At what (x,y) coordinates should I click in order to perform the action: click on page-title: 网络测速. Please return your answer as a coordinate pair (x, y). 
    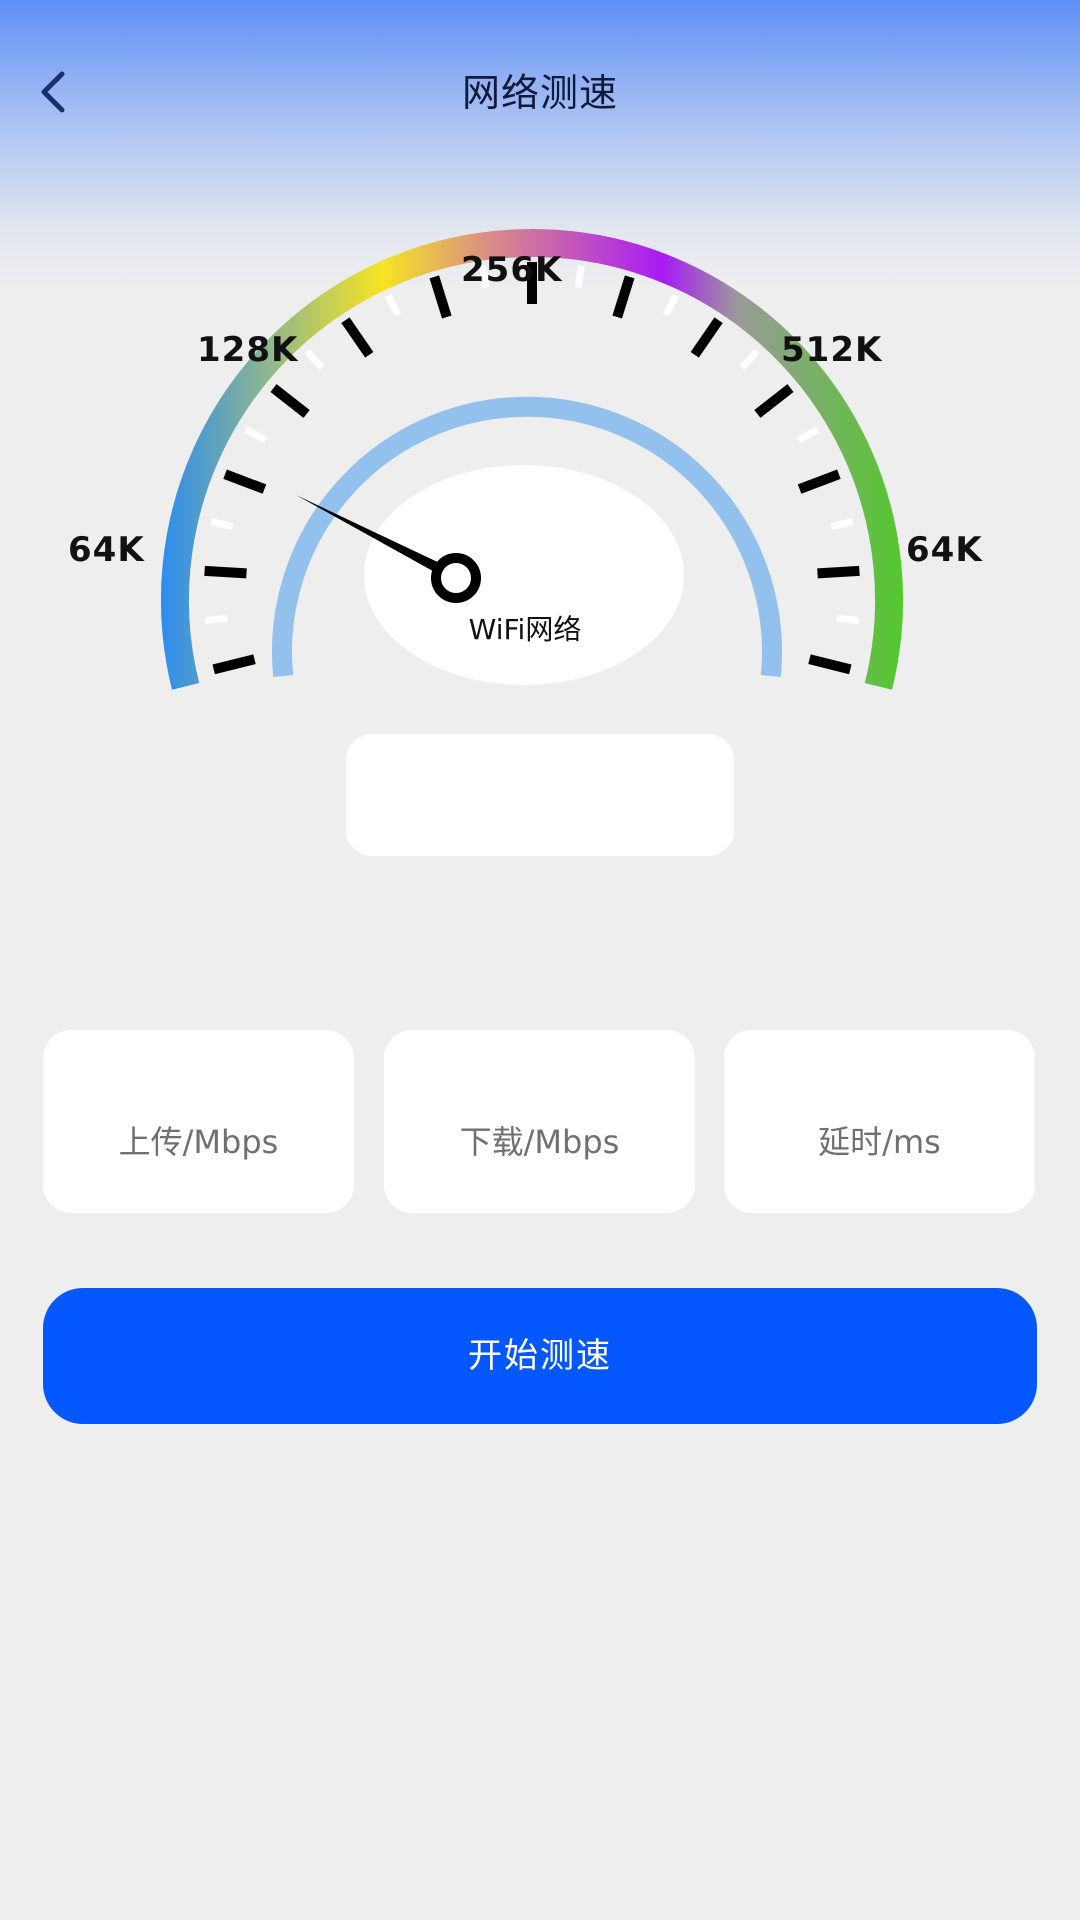
    Looking at the image, I should click on (539, 93).